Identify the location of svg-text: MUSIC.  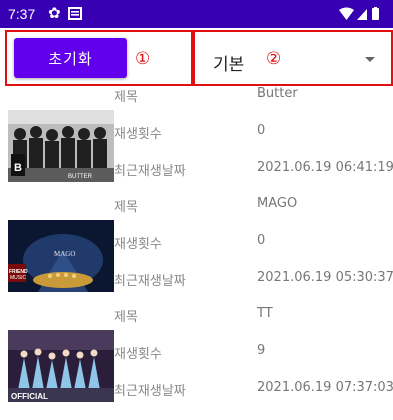
(18, 278).